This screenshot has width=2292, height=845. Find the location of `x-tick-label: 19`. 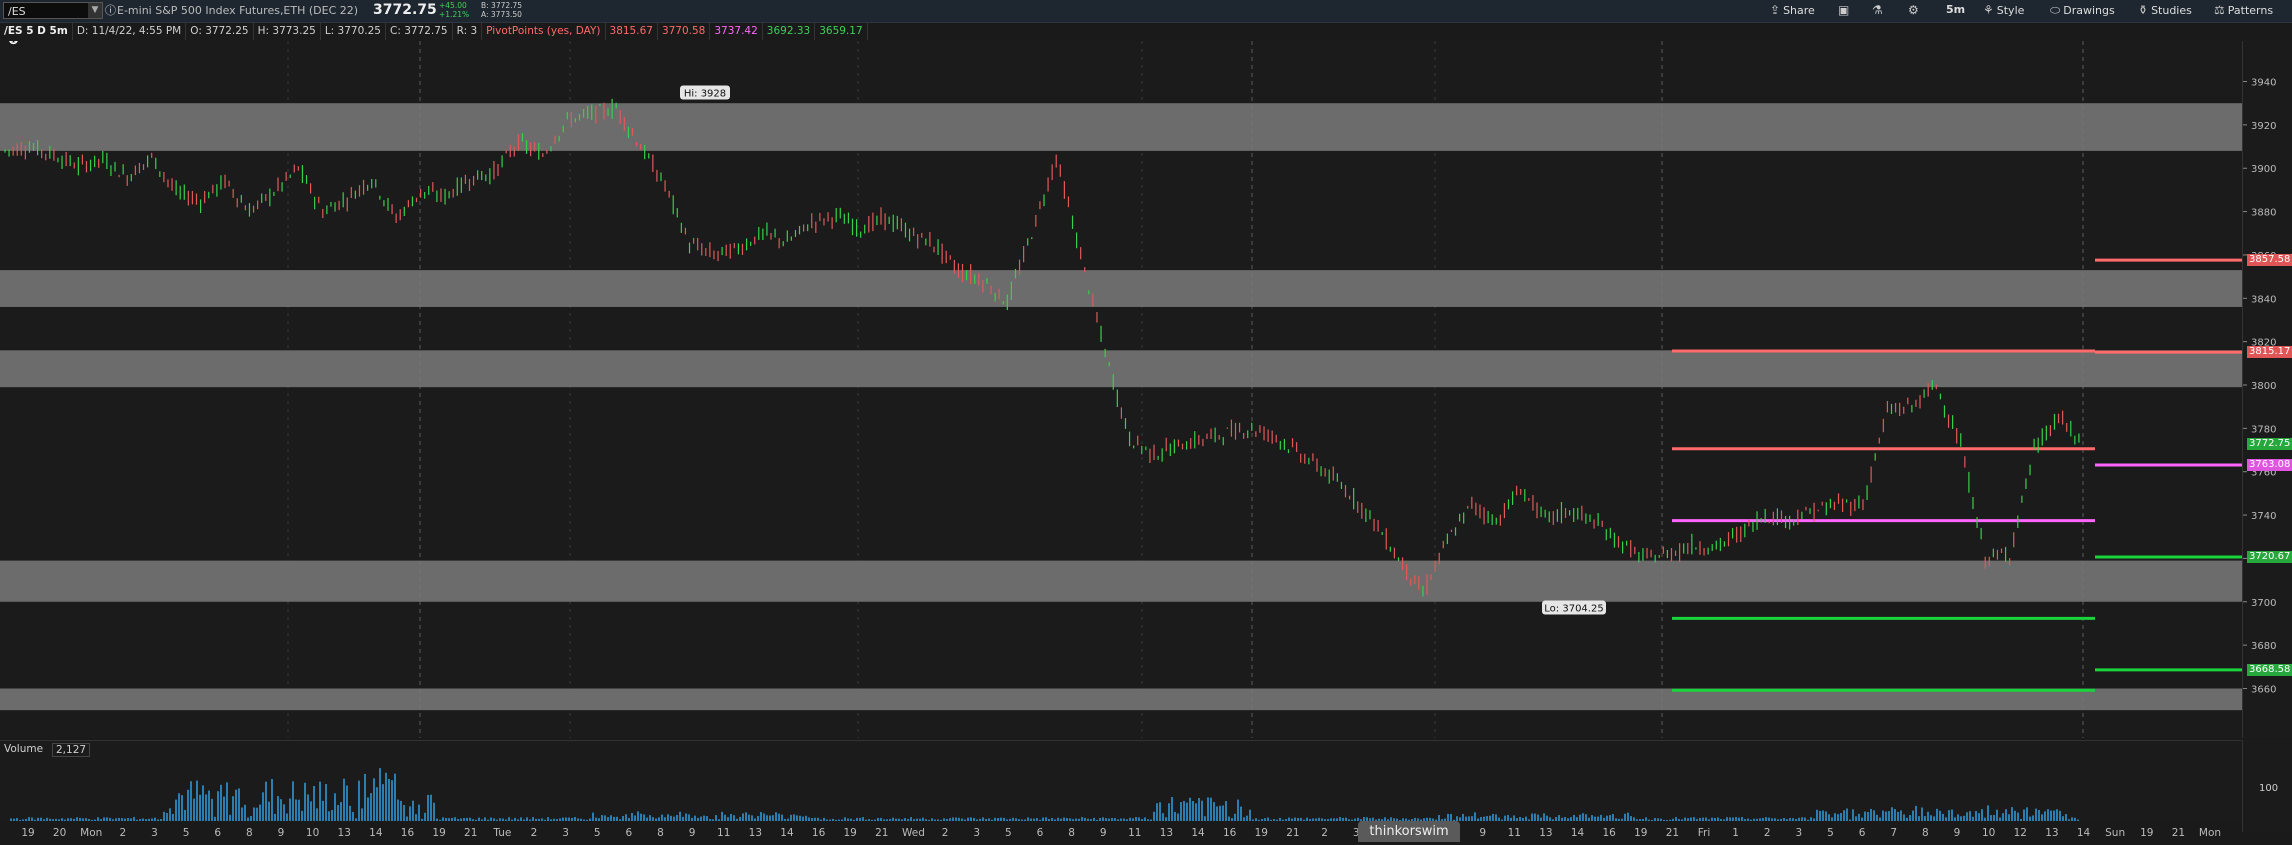

x-tick-label: 19 is located at coordinates (2146, 833).